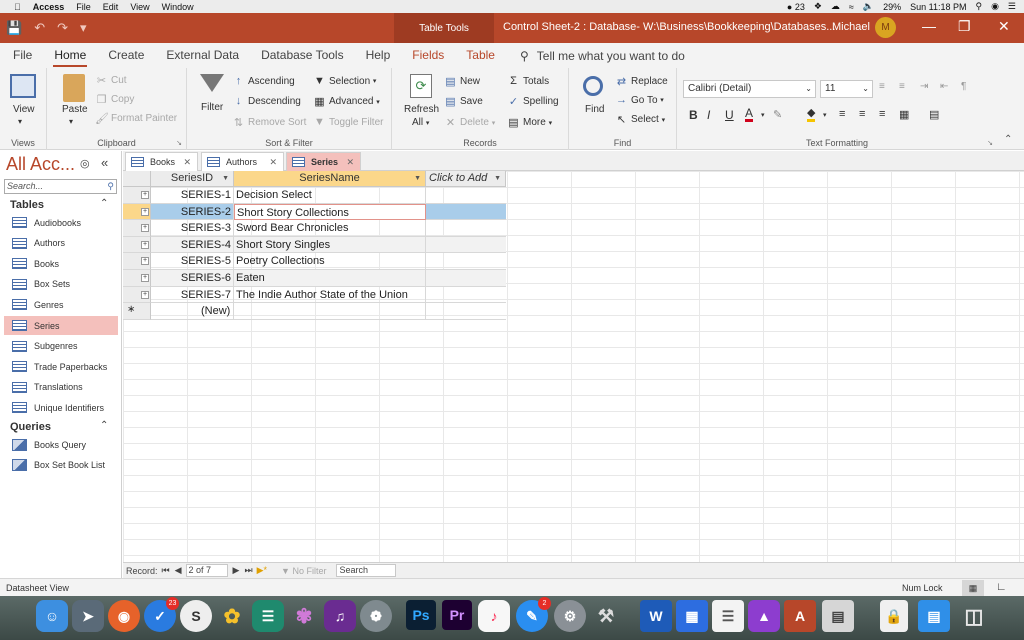  I want to click on menu-view: View, so click(139, 7).